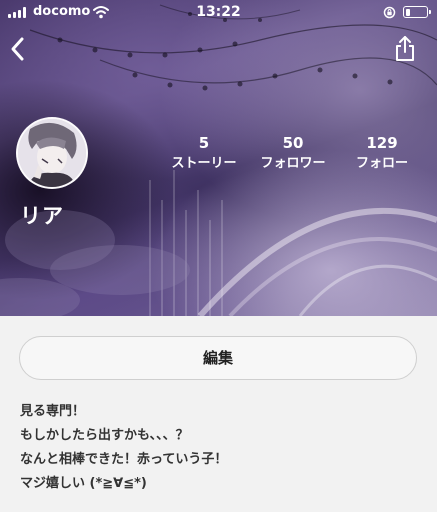  Describe the element at coordinates (407, 12) in the screenshot. I see `battery-level` at that location.